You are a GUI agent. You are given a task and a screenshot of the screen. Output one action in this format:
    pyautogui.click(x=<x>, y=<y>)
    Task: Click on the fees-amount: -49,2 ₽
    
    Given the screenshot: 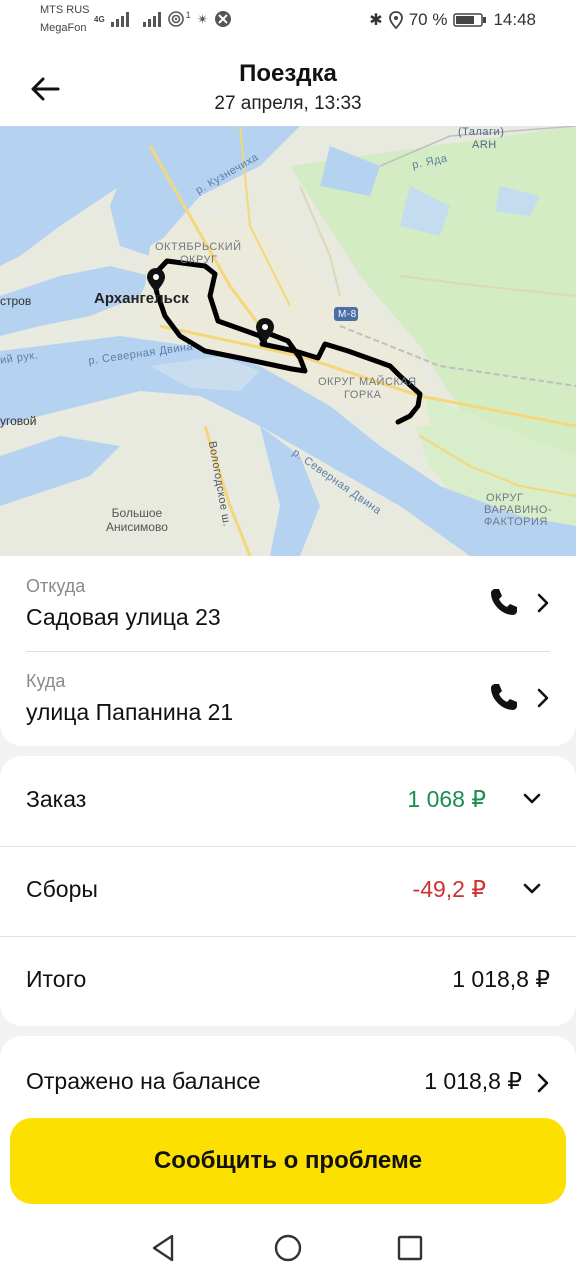 What is the action you would take?
    pyautogui.click(x=449, y=889)
    